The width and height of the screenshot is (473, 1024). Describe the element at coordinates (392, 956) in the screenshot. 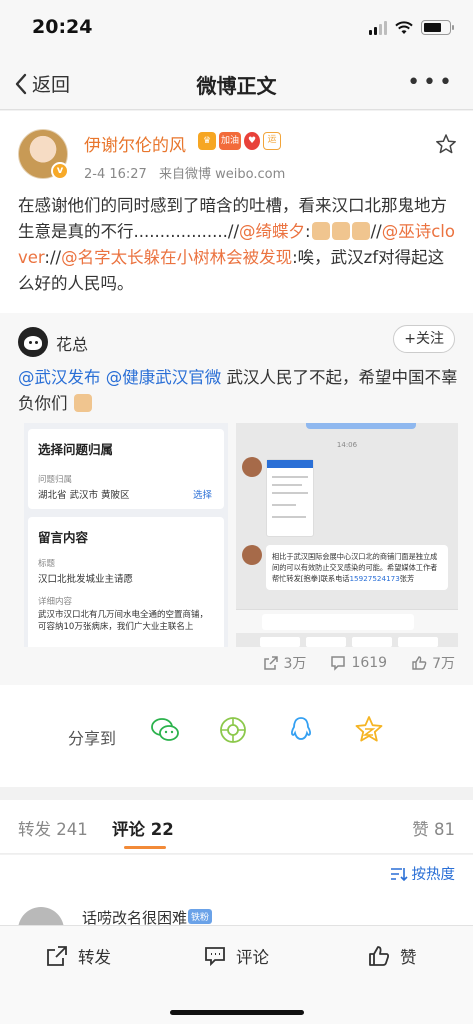

I see `like-button: 赞` at that location.